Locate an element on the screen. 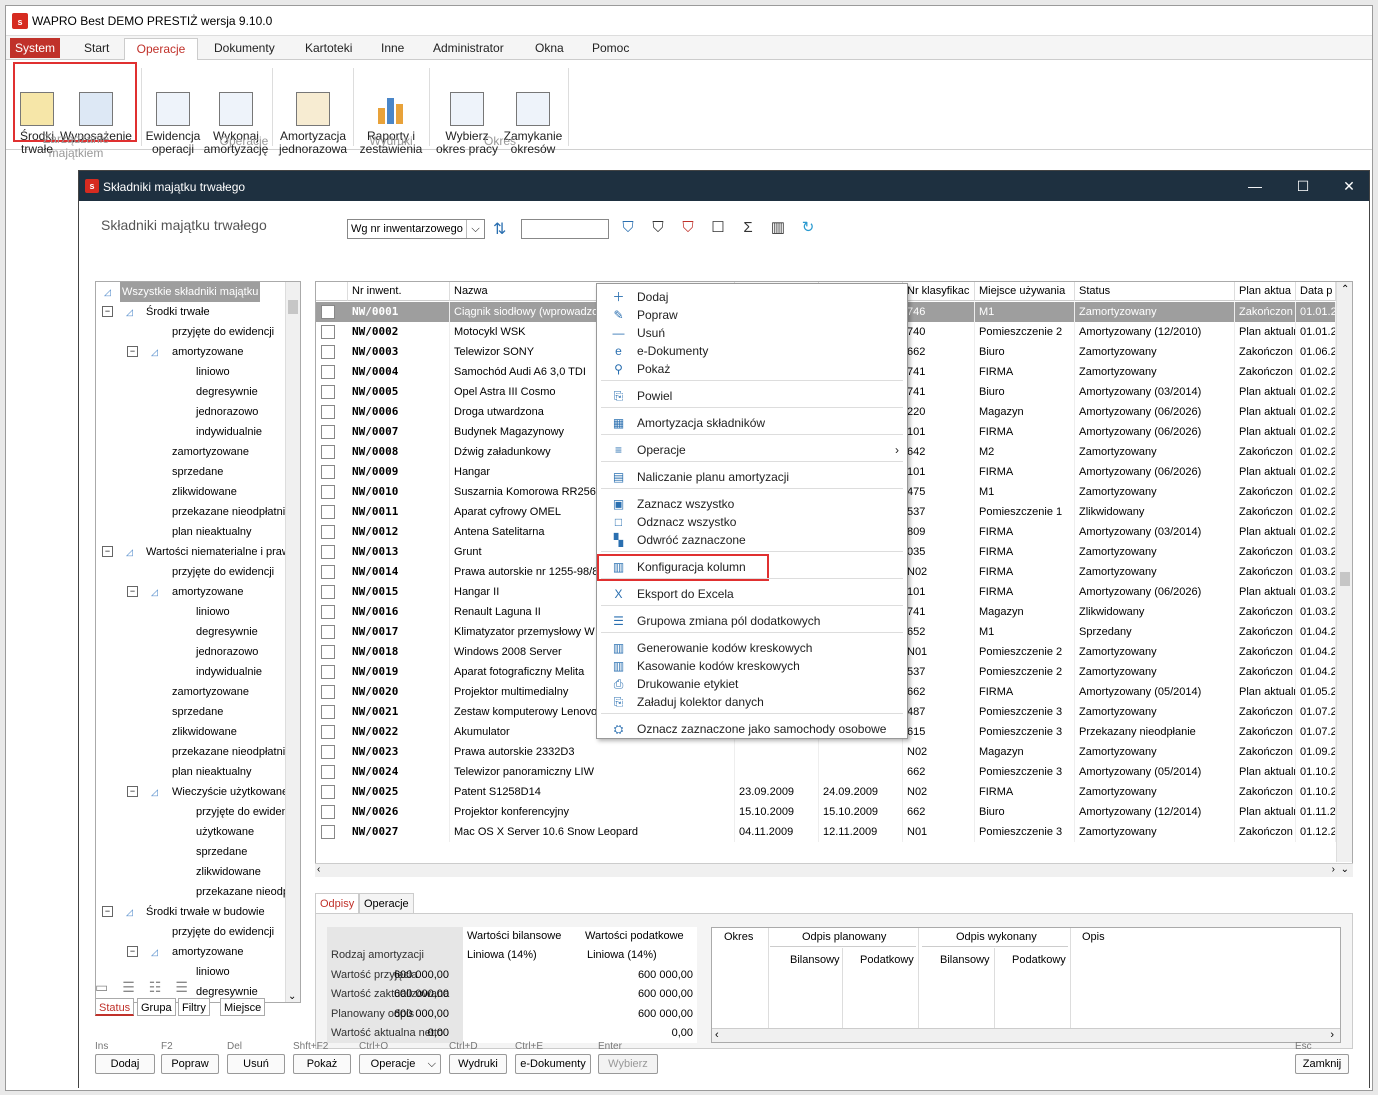 This screenshot has height=1095, width=1378. wydruki-button: Wydruki is located at coordinates (478, 1064).